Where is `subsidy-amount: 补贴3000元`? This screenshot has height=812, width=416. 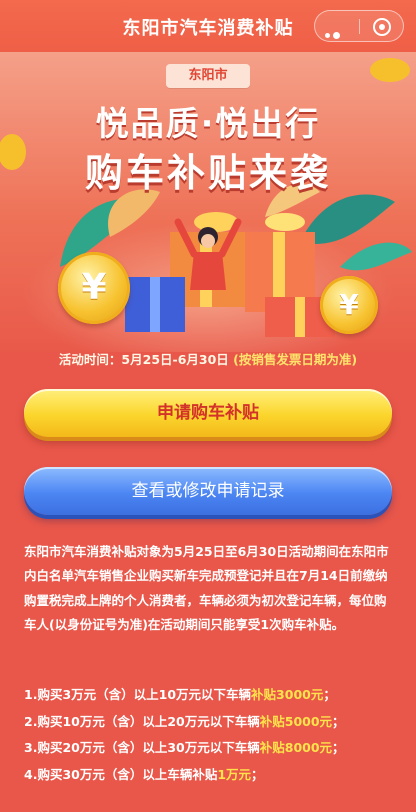
subsidy-amount: 补贴3000元 is located at coordinates (287, 694).